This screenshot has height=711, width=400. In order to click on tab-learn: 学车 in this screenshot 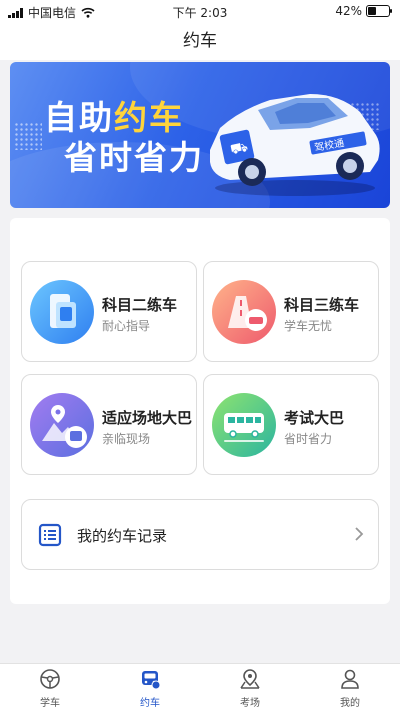, I will do `click(50, 687)`.